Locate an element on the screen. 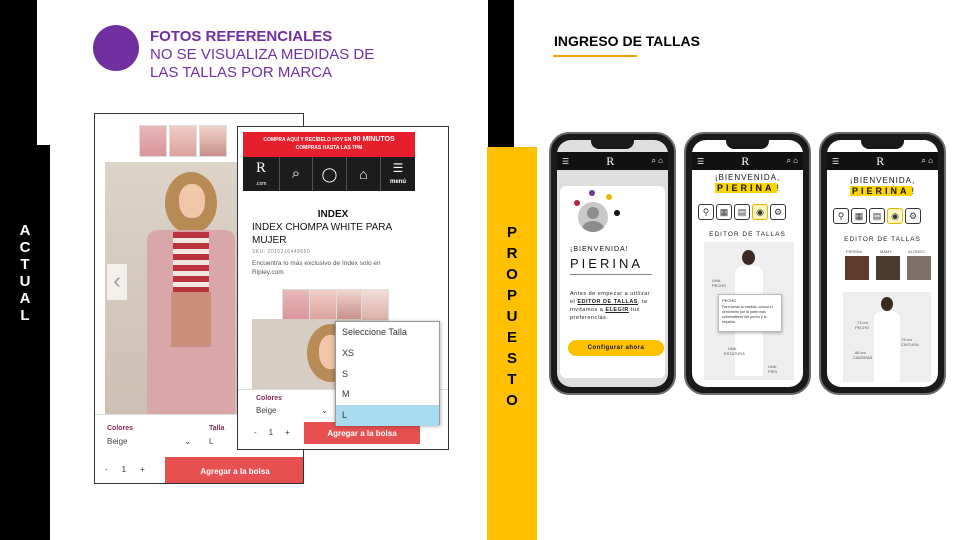 This screenshot has height=540, width=960. tooltip-title: PECHO is located at coordinates (729, 300).